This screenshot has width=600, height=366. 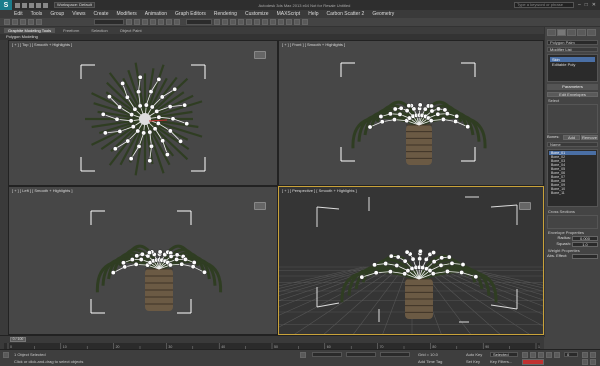 I want to click on window-crossing-icon, so click(x=153, y=22).